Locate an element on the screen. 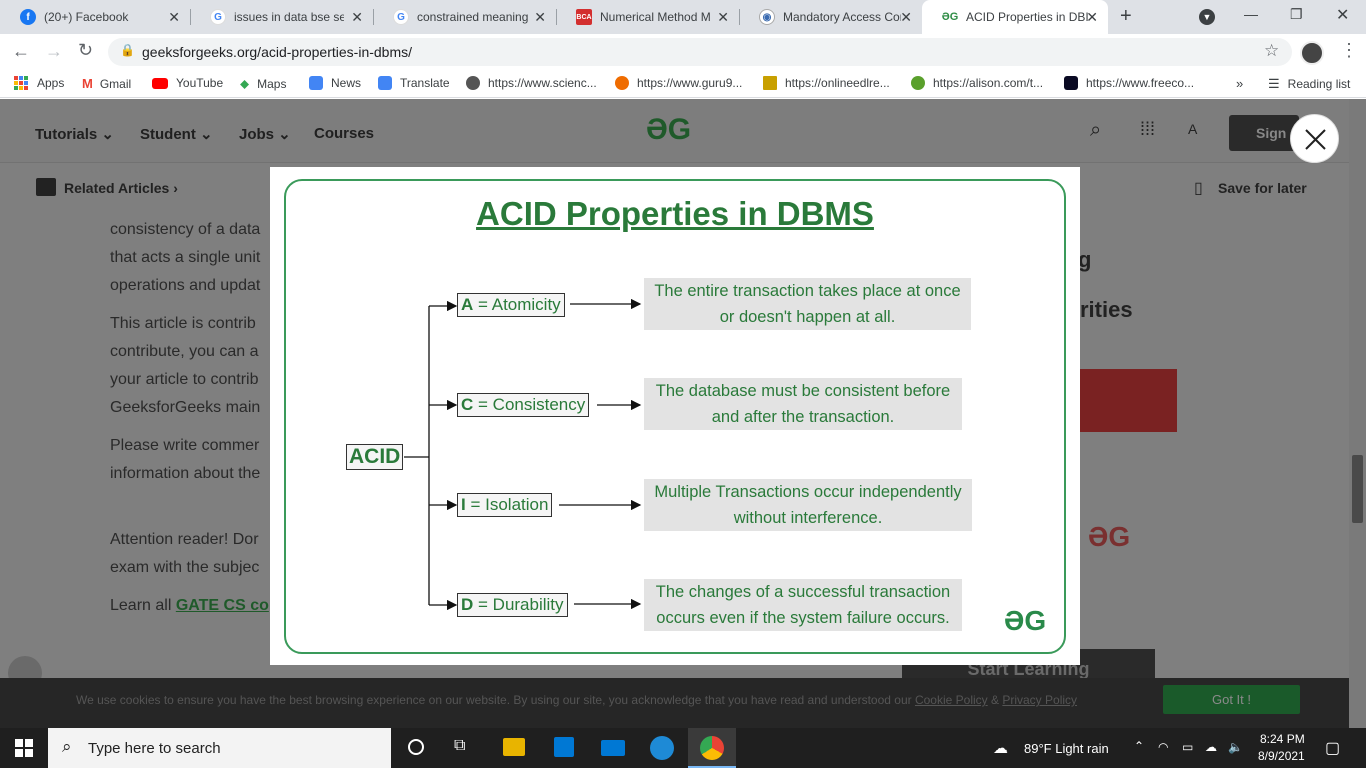  profile-avatar is located at coordinates (1312, 53).